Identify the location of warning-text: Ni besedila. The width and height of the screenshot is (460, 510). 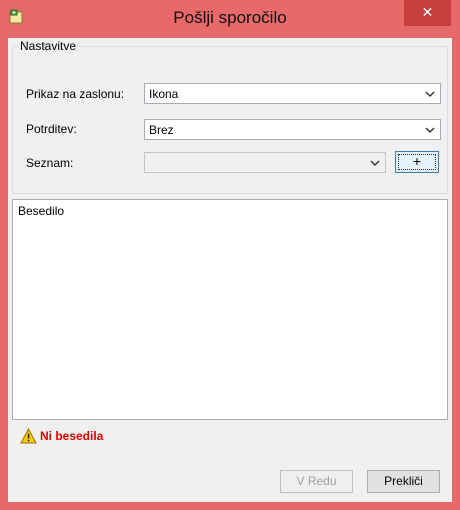
(72, 436).